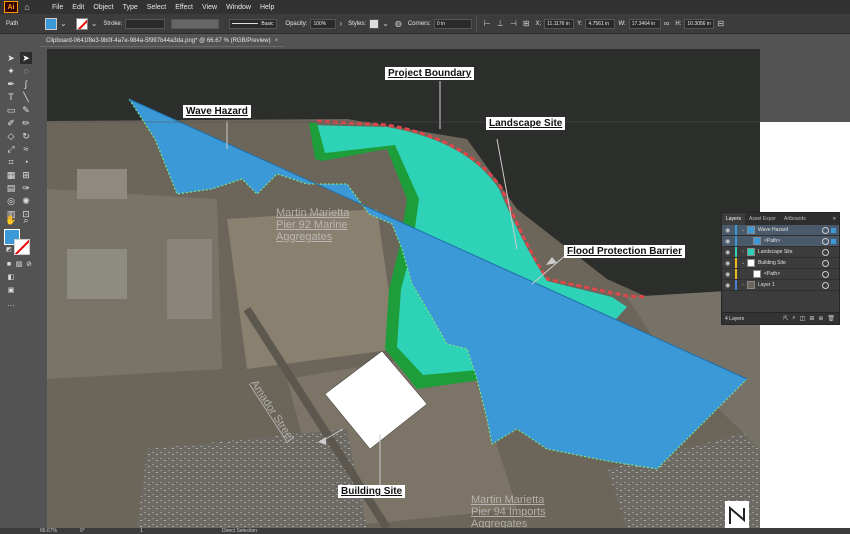  Describe the element at coordinates (11, 84) in the screenshot. I see `pen-tool-icon: ✒` at that location.